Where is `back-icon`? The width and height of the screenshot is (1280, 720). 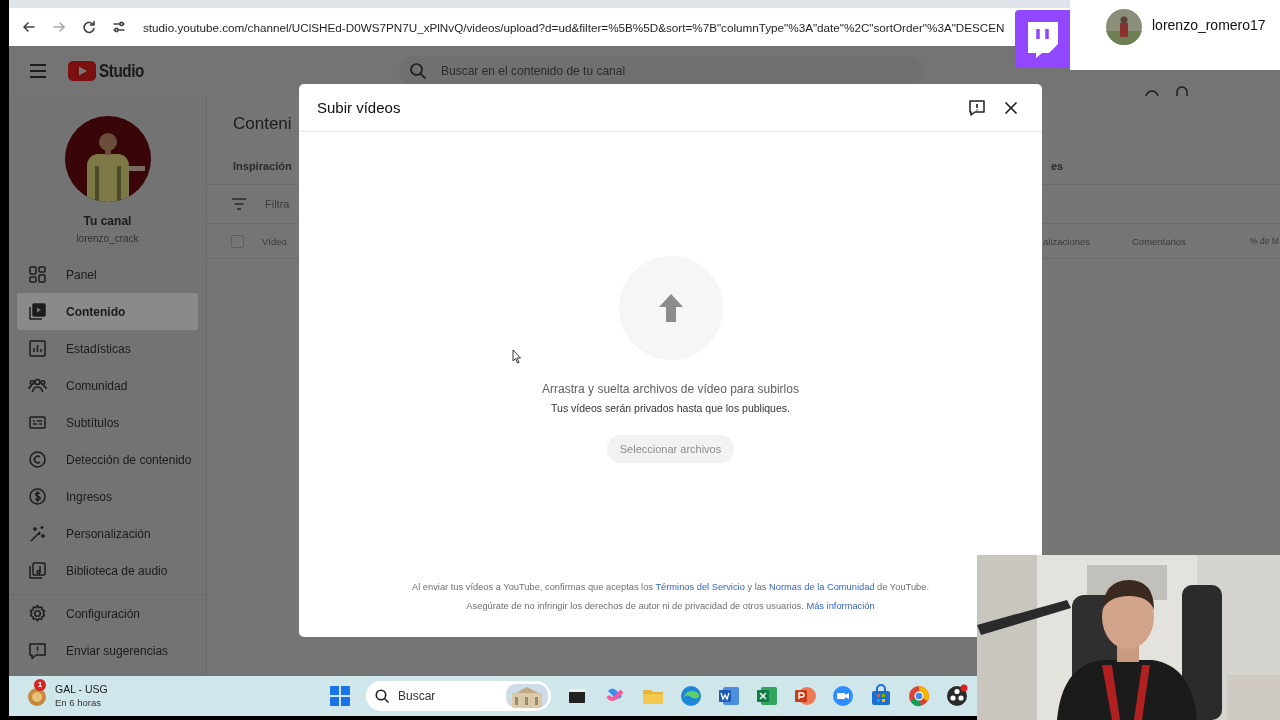 back-icon is located at coordinates (29, 27).